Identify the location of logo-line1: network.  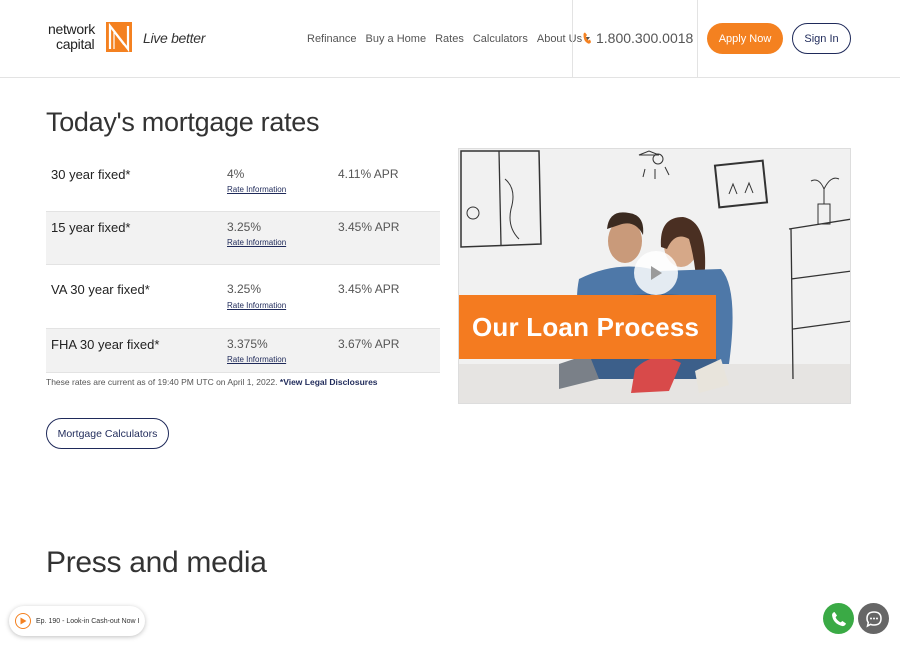
(71, 29).